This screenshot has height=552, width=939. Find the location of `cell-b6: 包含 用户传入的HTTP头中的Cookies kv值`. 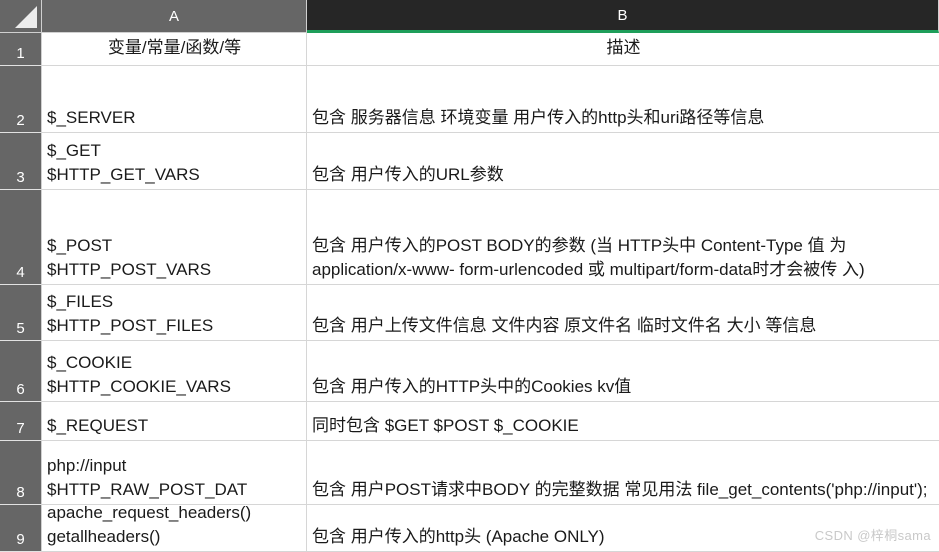

cell-b6: 包含 用户传入的HTTP头中的Cookies kv值 is located at coordinates (623, 371).